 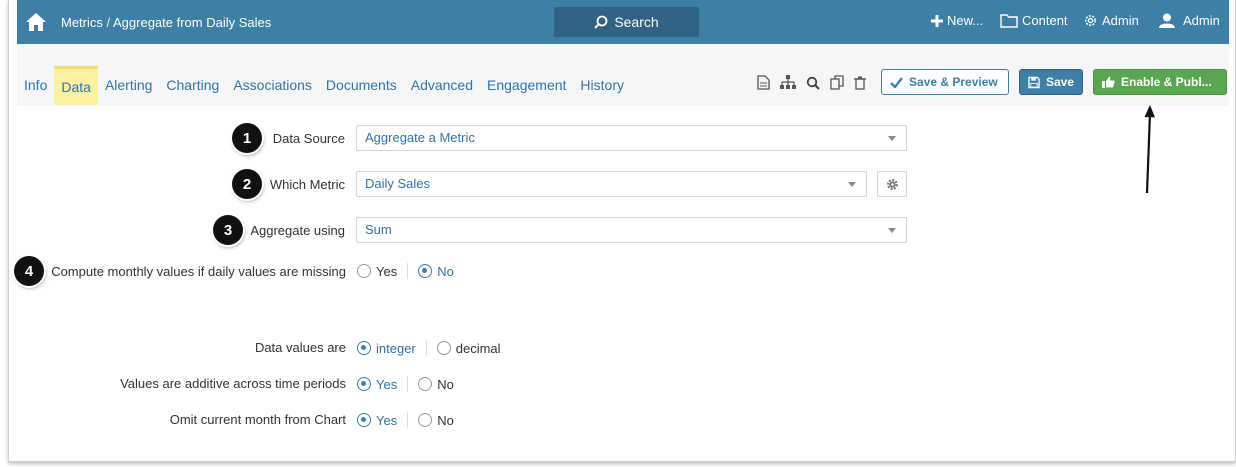 What do you see at coordinates (631, 230) in the screenshot?
I see `aggregate-using-select: Sum` at bounding box center [631, 230].